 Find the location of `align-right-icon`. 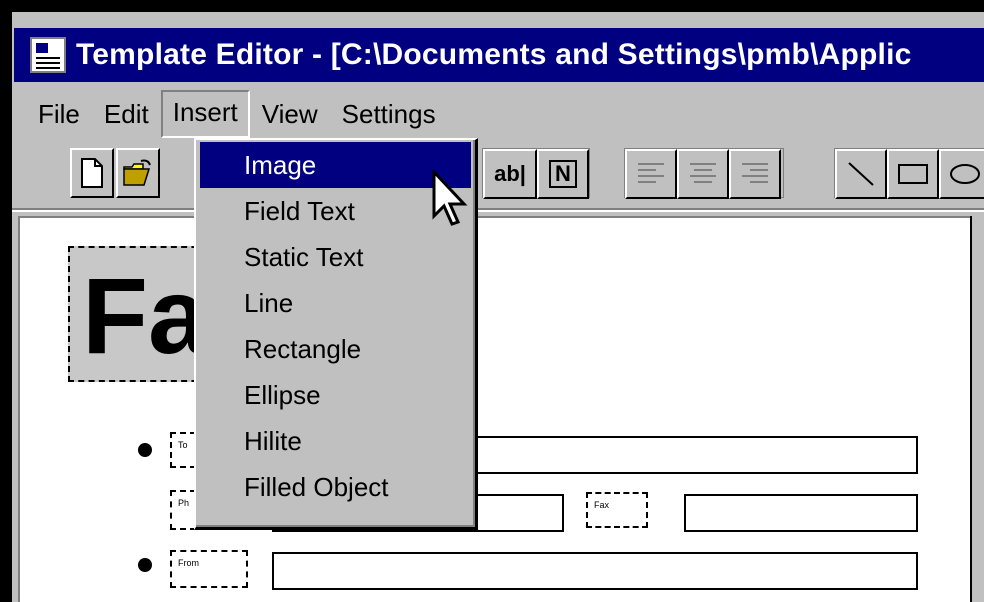

align-right-icon is located at coordinates (755, 173).